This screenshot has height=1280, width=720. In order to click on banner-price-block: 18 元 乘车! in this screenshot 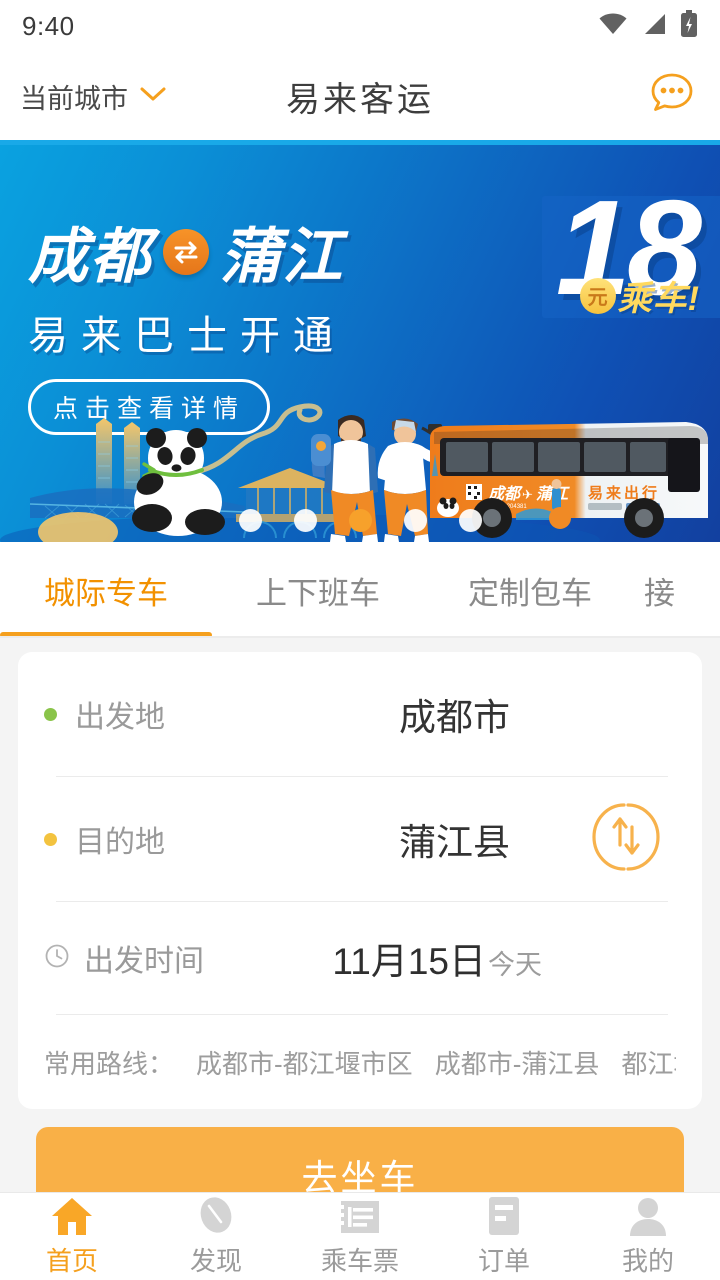, I will do `click(630, 249)`.